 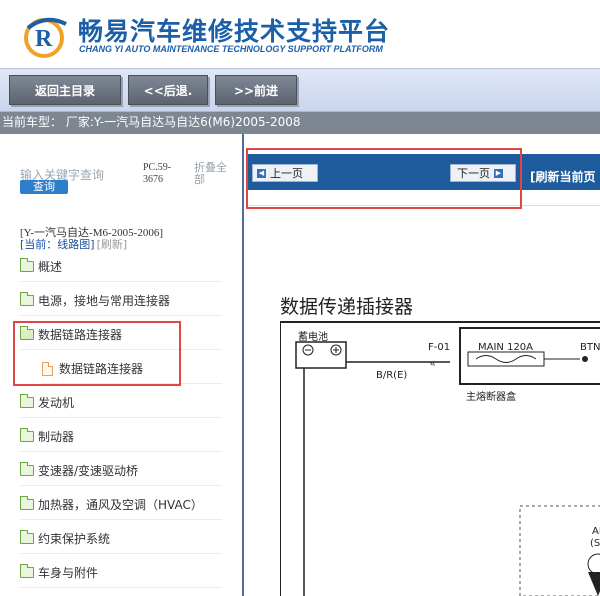 I want to click on fuse-box-label: 主熔断器盒, so click(x=491, y=397).